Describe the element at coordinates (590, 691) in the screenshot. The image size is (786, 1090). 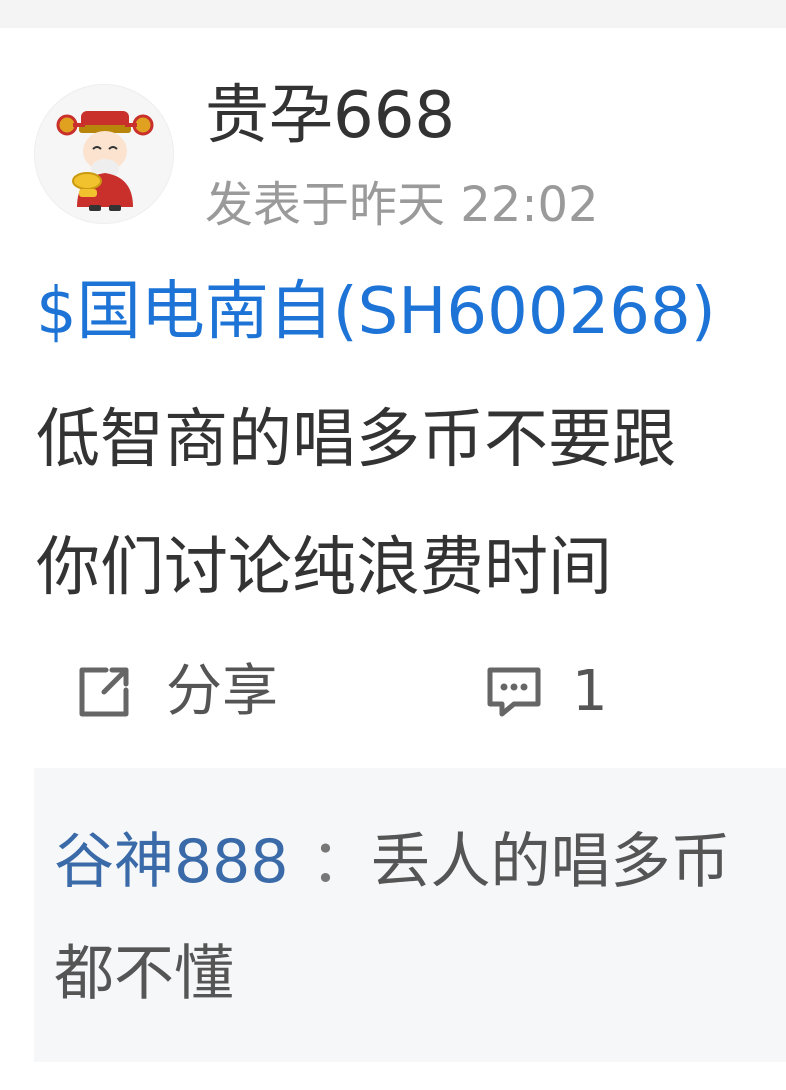
I see `comment-count: 1` at that location.